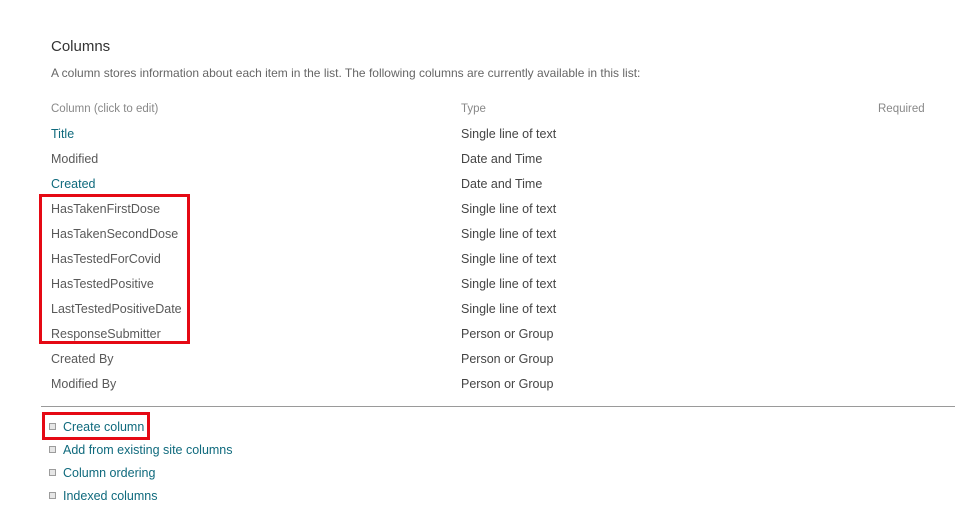 The height and width of the screenshot is (529, 961). Describe the element at coordinates (106, 334) in the screenshot. I see `column-name-cell: ResponseSubmitter` at that location.